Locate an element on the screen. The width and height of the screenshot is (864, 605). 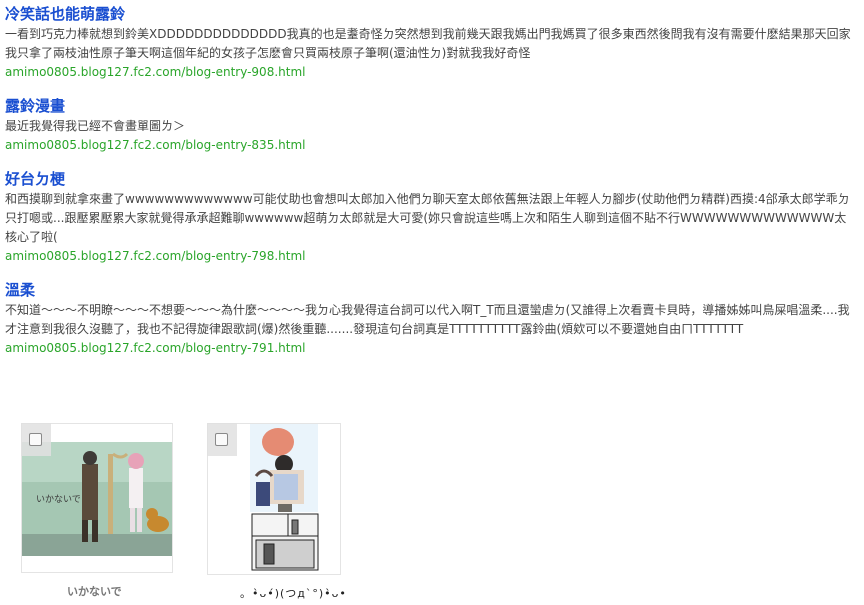
manga-cover-art is located at coordinates (284, 468).